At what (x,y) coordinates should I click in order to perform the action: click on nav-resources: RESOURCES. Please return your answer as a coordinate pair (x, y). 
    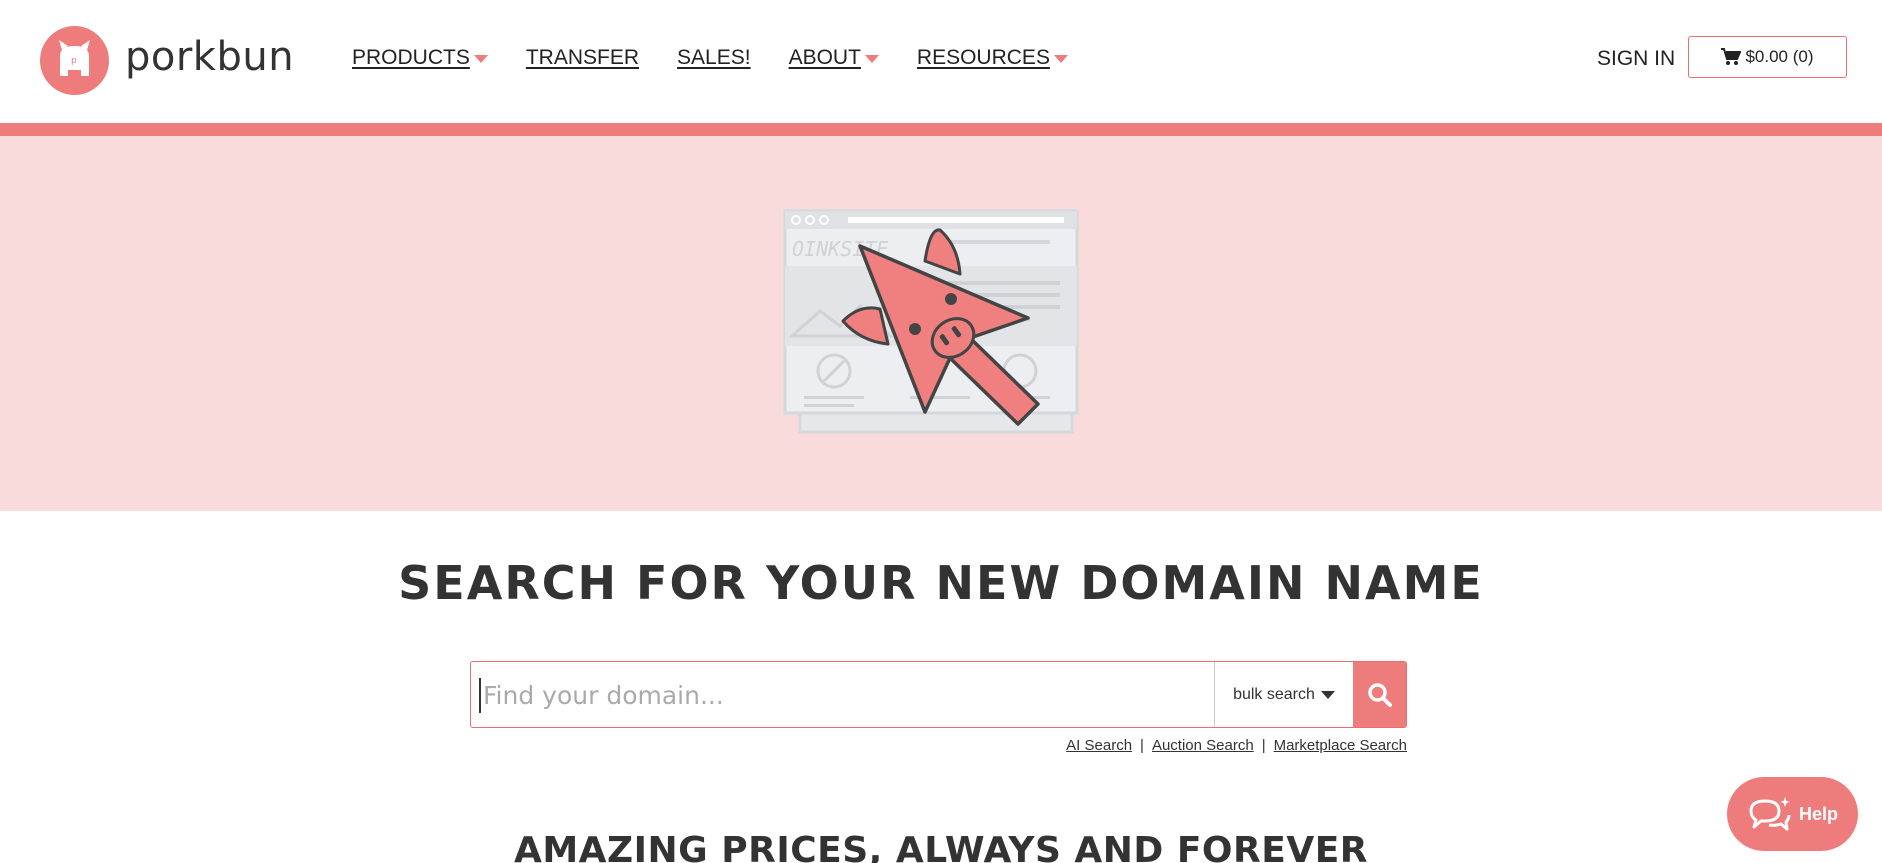
    Looking at the image, I should click on (992, 58).